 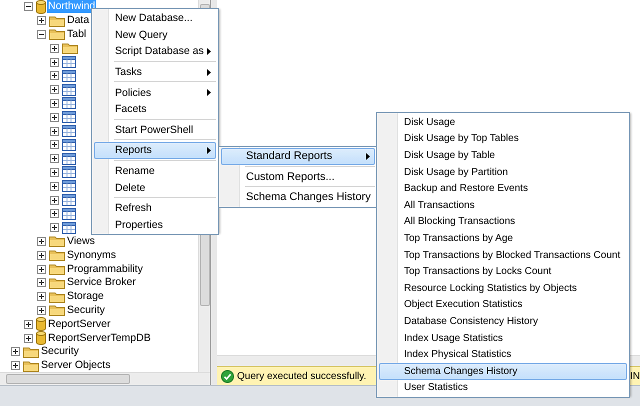 I want to click on menu-item: Properties, so click(x=155, y=225).